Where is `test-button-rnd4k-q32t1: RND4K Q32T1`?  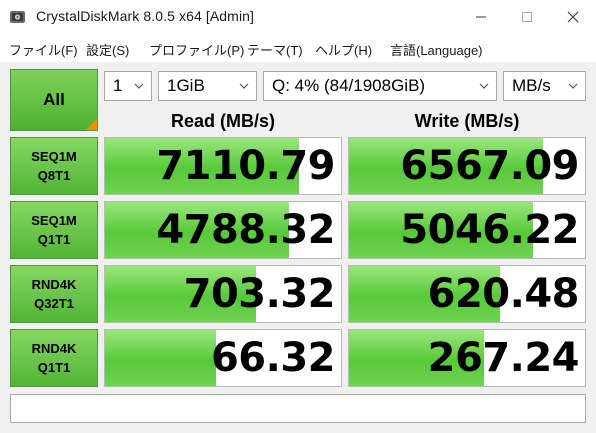 test-button-rnd4k-q32t1: RND4K Q32T1 is located at coordinates (54, 294).